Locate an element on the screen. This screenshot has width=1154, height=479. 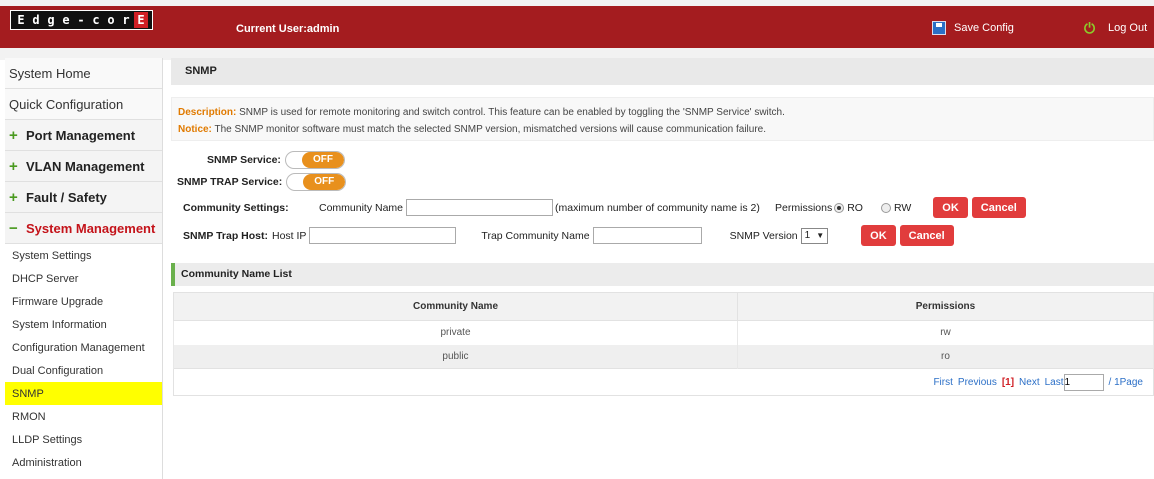
permission-ro-label: RO is located at coordinates (855, 207).